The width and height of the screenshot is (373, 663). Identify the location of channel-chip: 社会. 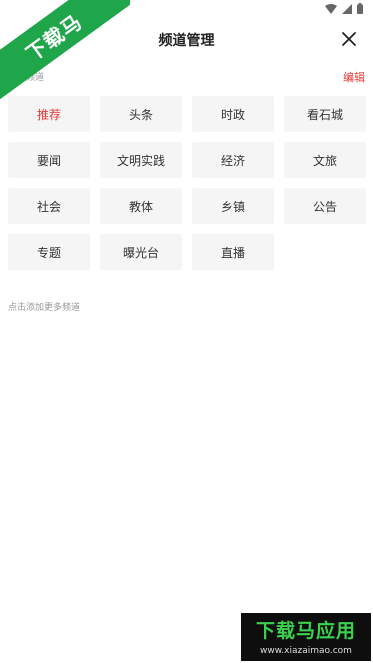
(49, 206).